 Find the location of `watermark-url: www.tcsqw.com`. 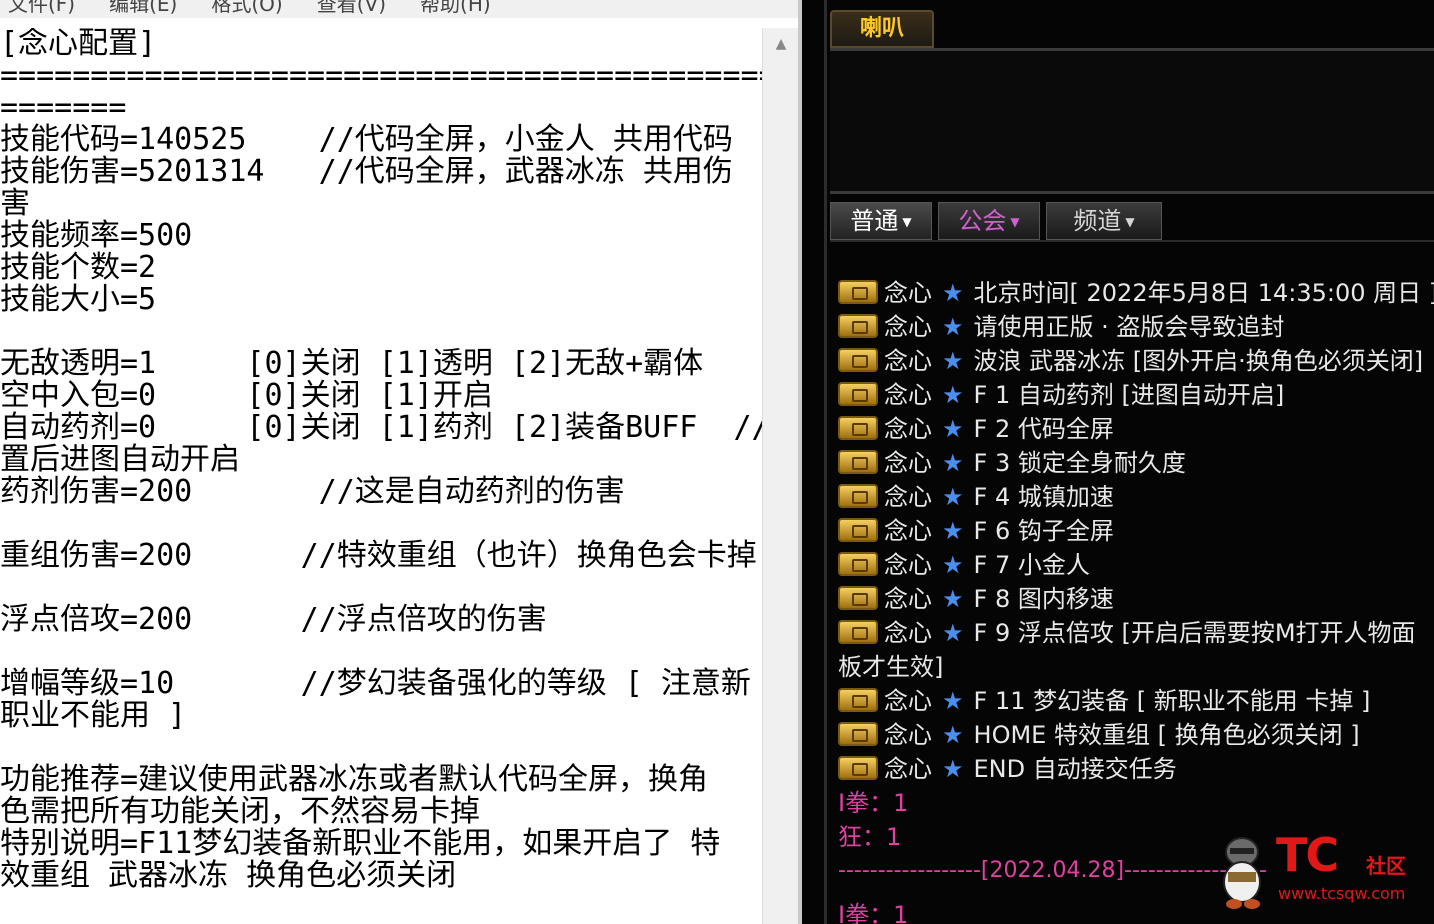

watermark-url: www.tcsqw.com is located at coordinates (1342, 893).